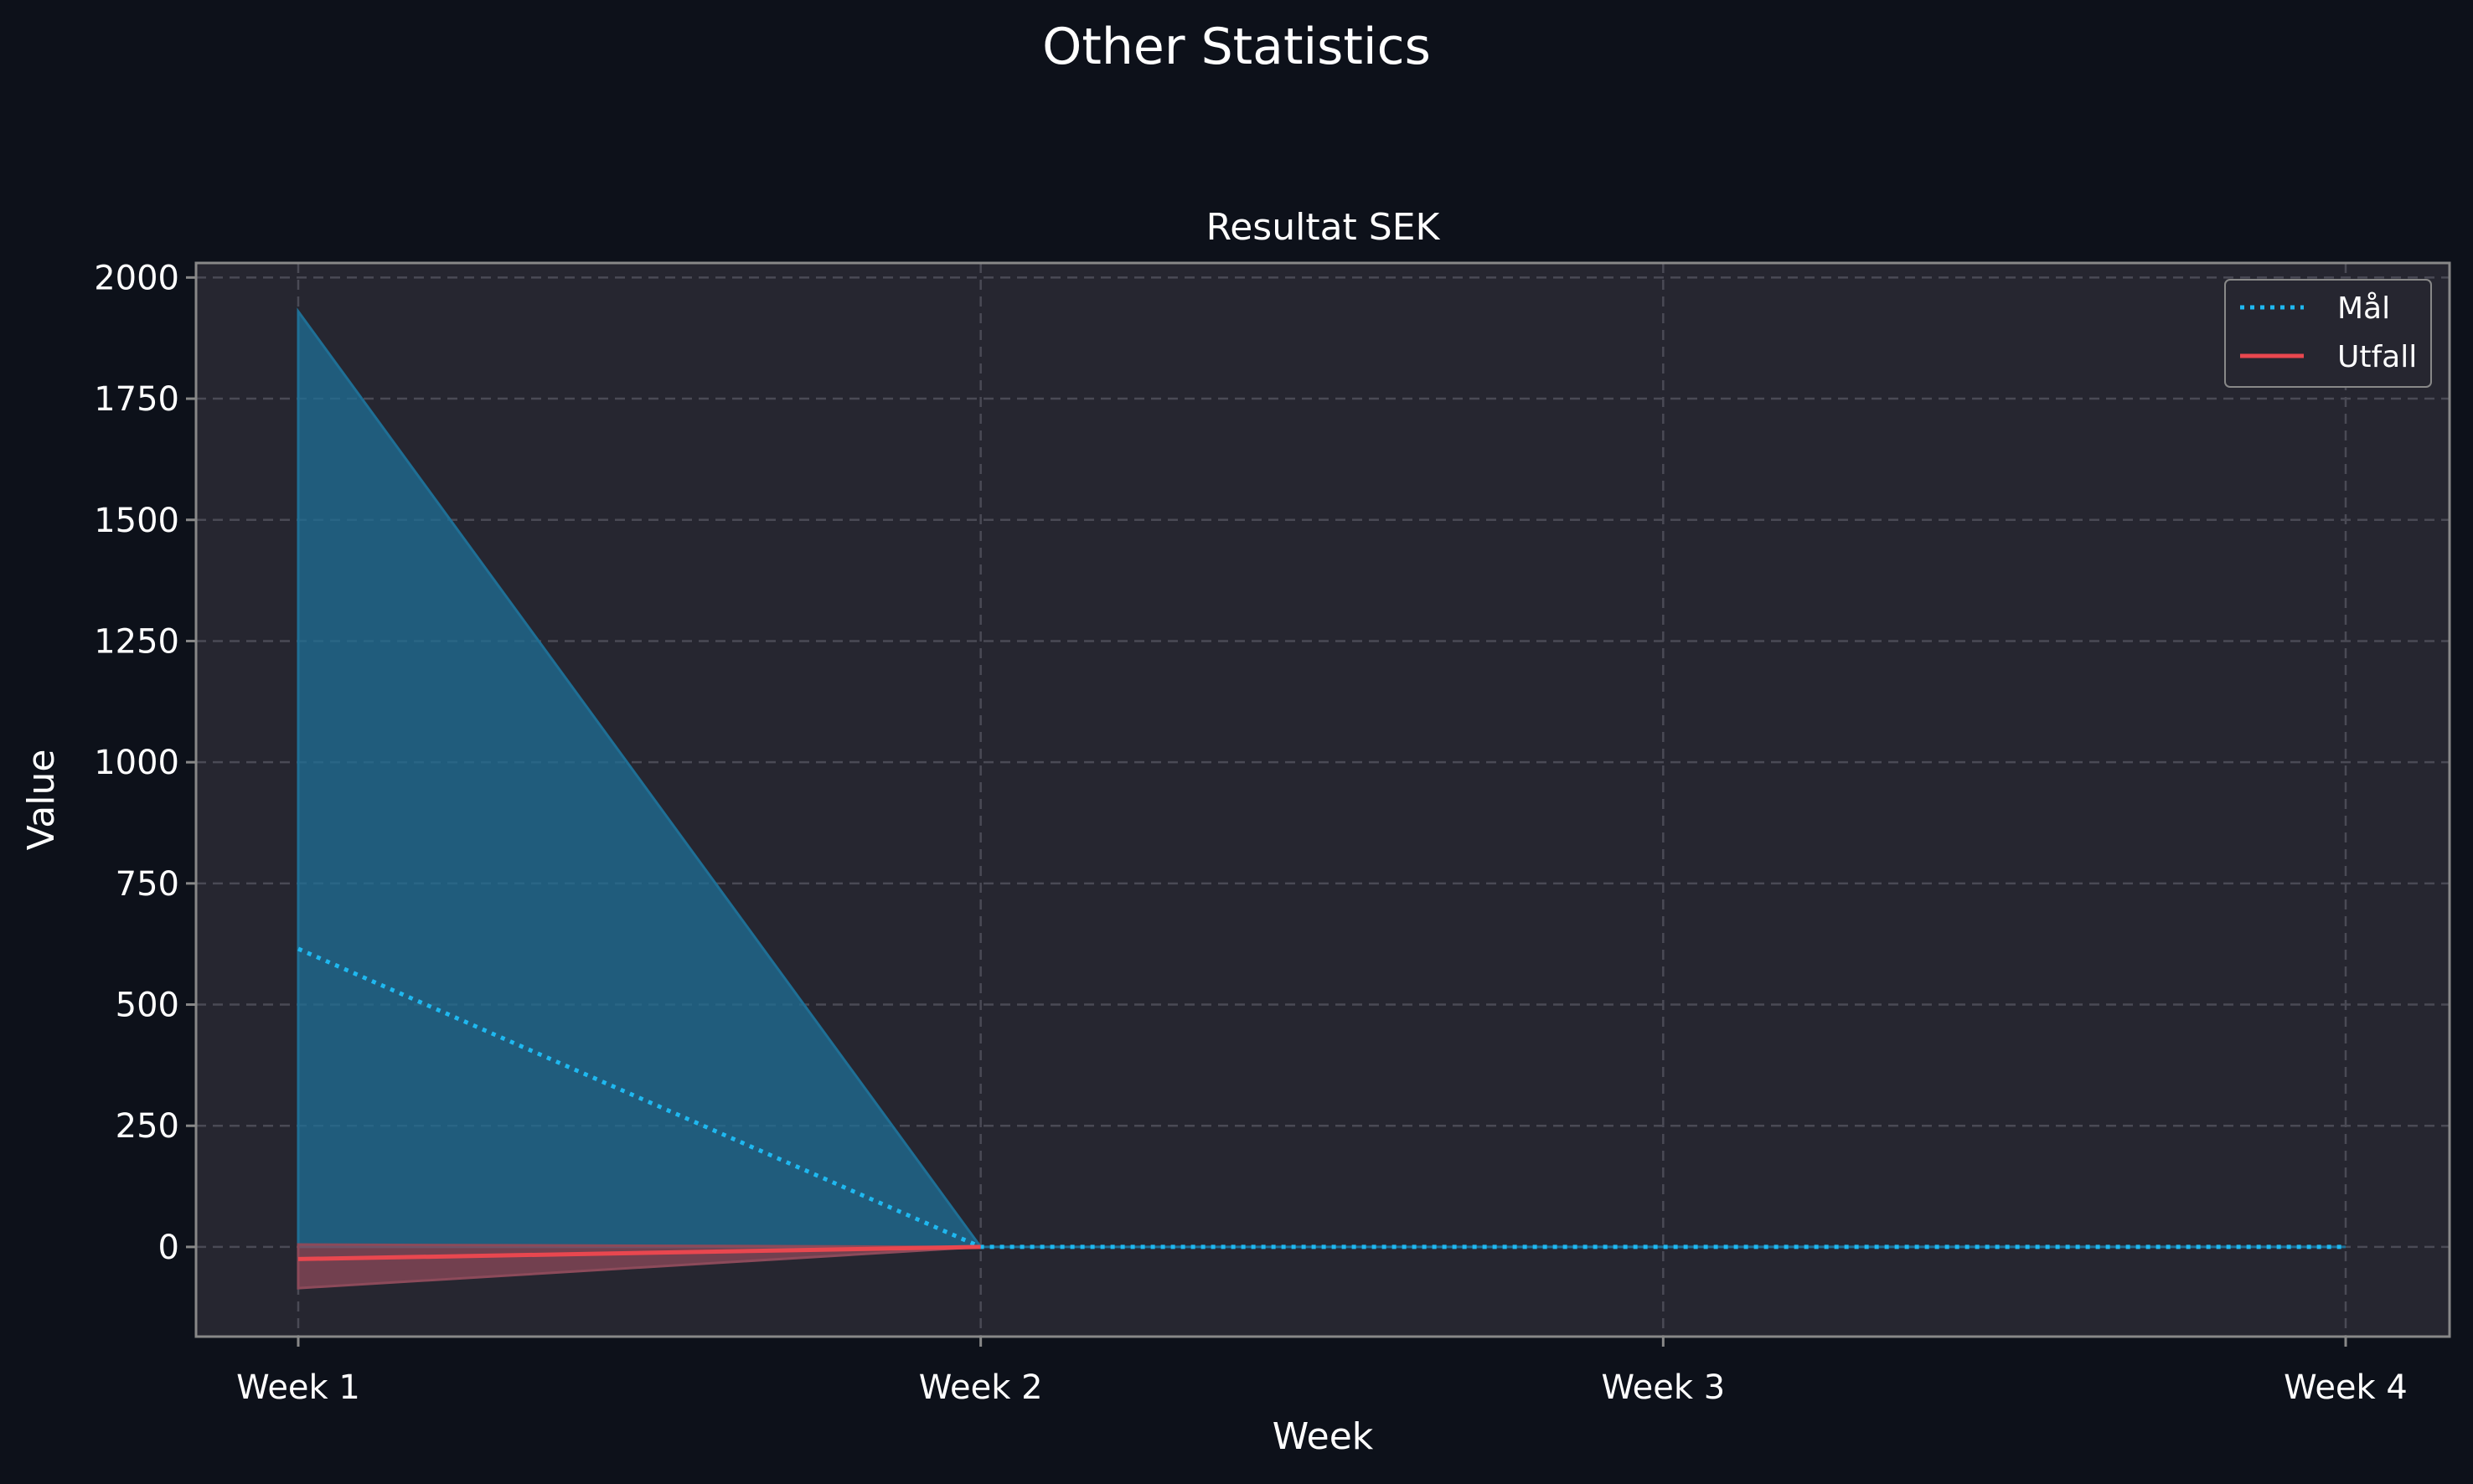 This screenshot has width=2473, height=1484. What do you see at coordinates (136, 521) in the screenshot?
I see `y-tick-label-1500: 1500` at bounding box center [136, 521].